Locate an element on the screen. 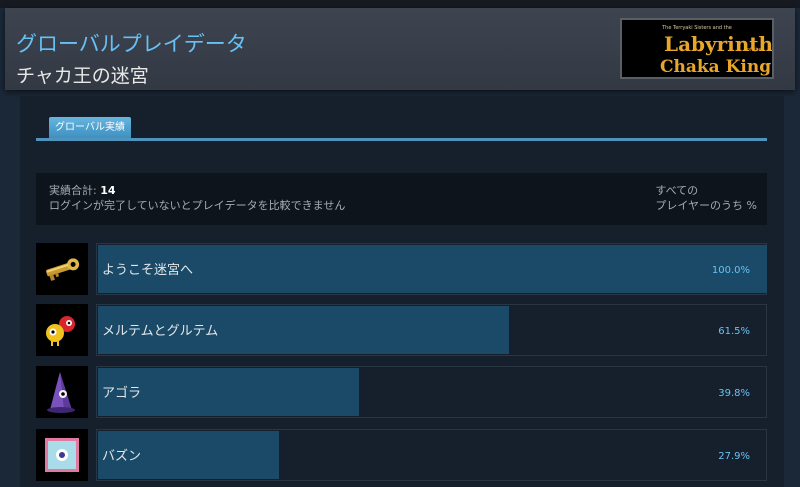  achievement-bar: ようこそ迷宮へ 100.0% is located at coordinates (431, 269).